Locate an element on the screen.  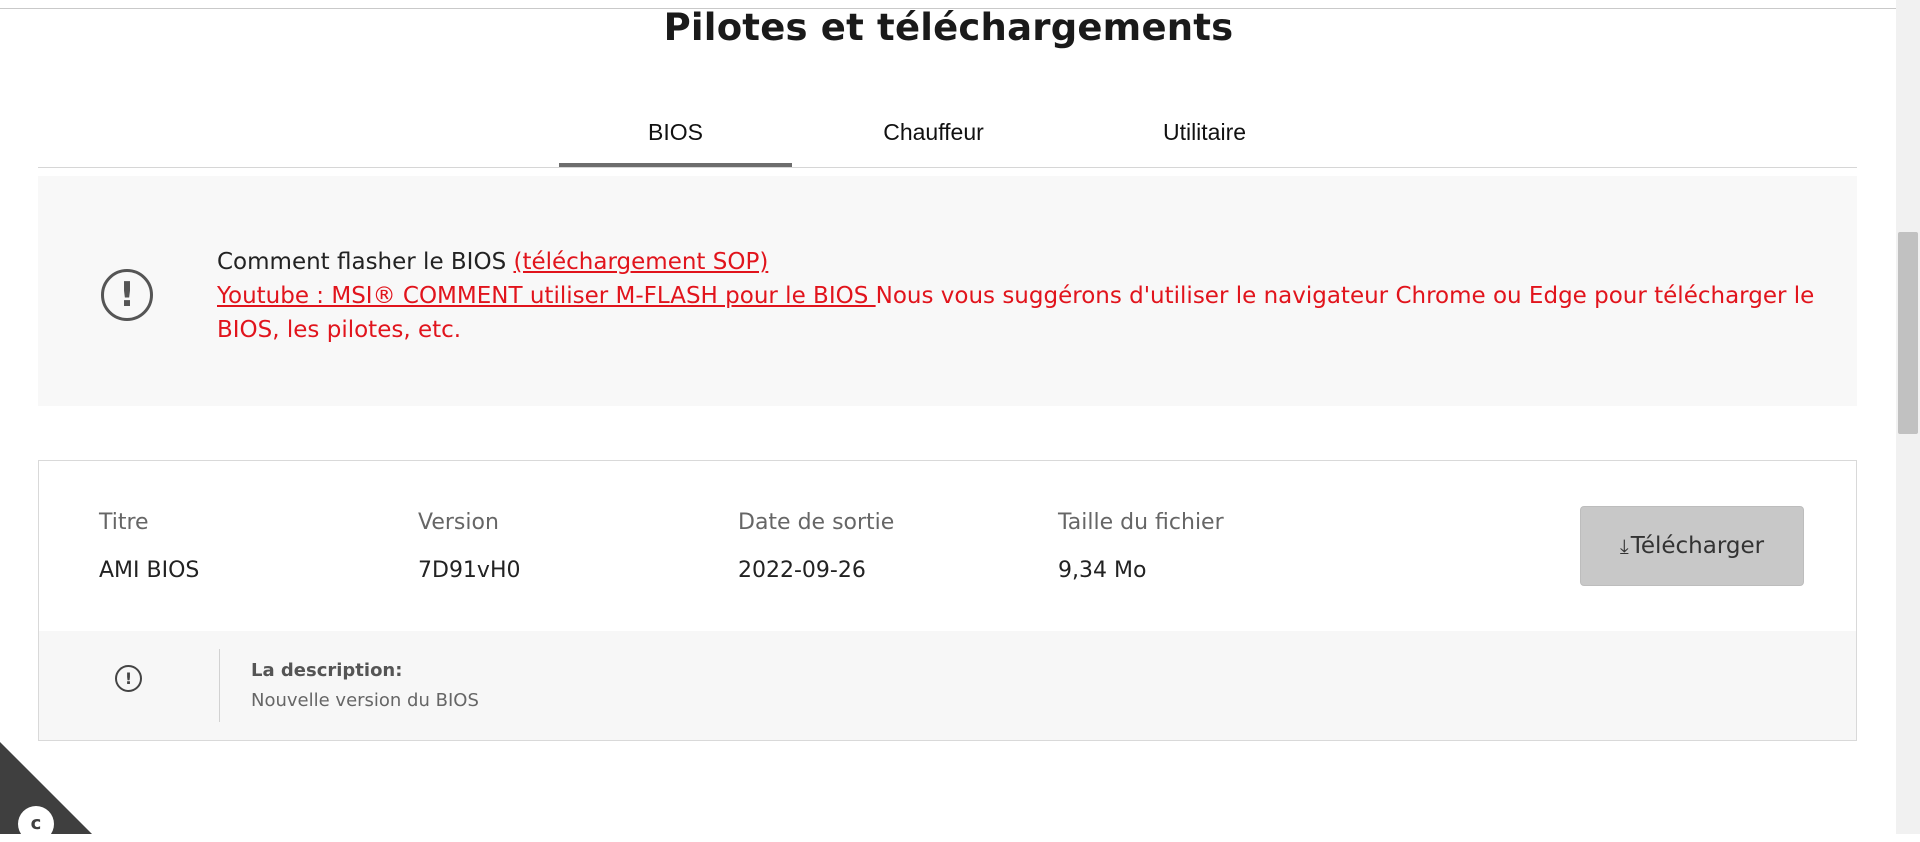
header-size: Taille du fichier is located at coordinates (1141, 522).